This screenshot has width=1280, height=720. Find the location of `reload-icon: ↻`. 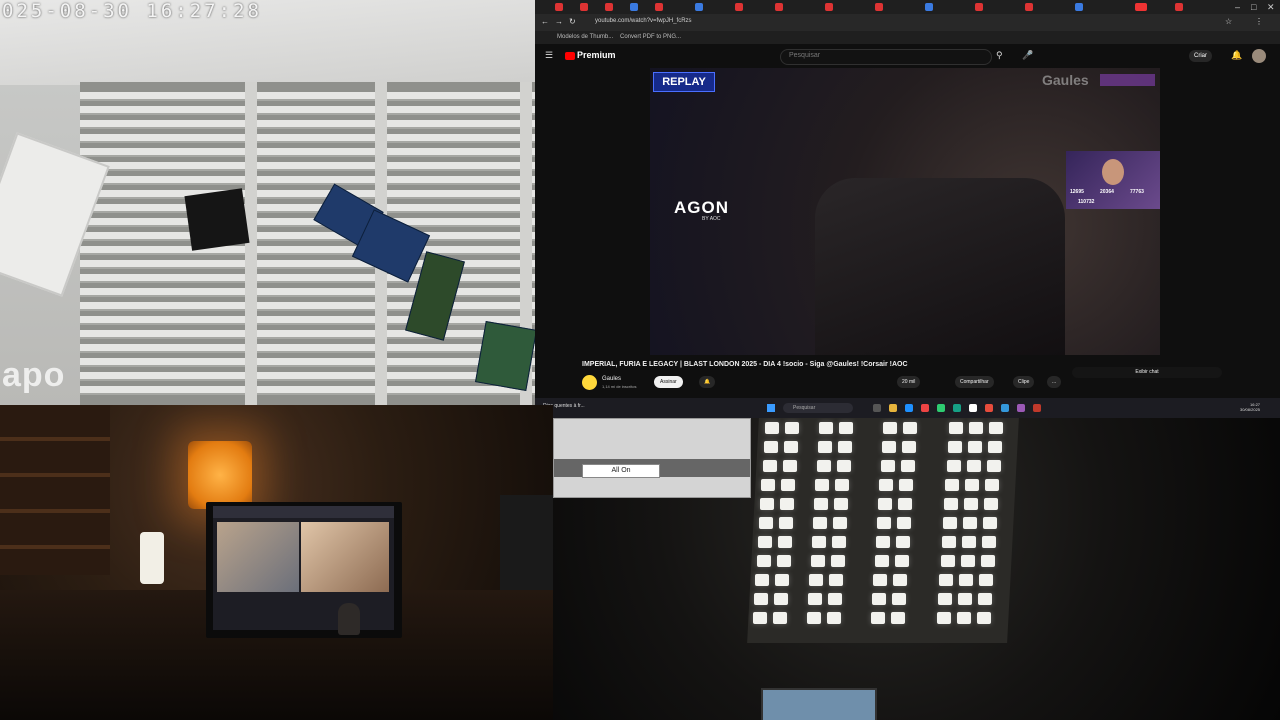

reload-icon: ↻ is located at coordinates (572, 21).